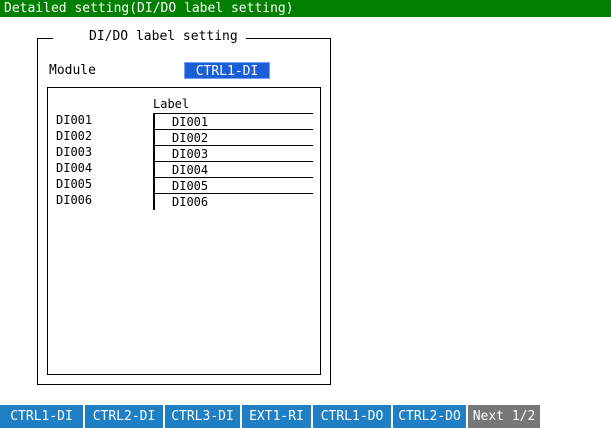  What do you see at coordinates (74, 136) in the screenshot?
I see `row-label-di002: DI002` at bounding box center [74, 136].